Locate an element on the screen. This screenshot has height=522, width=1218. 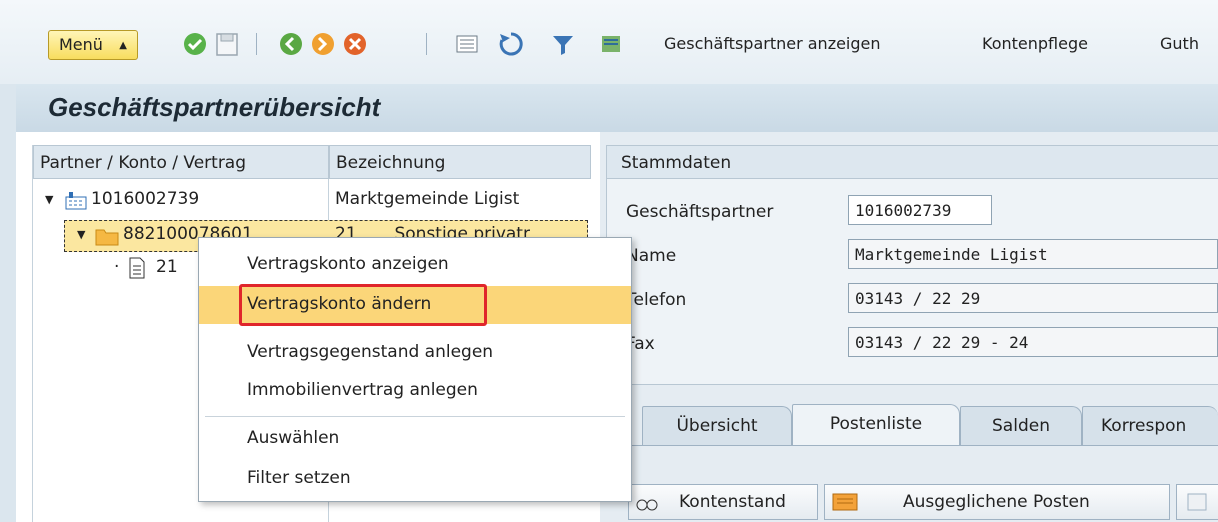
exit-icon is located at coordinates (323, 44).